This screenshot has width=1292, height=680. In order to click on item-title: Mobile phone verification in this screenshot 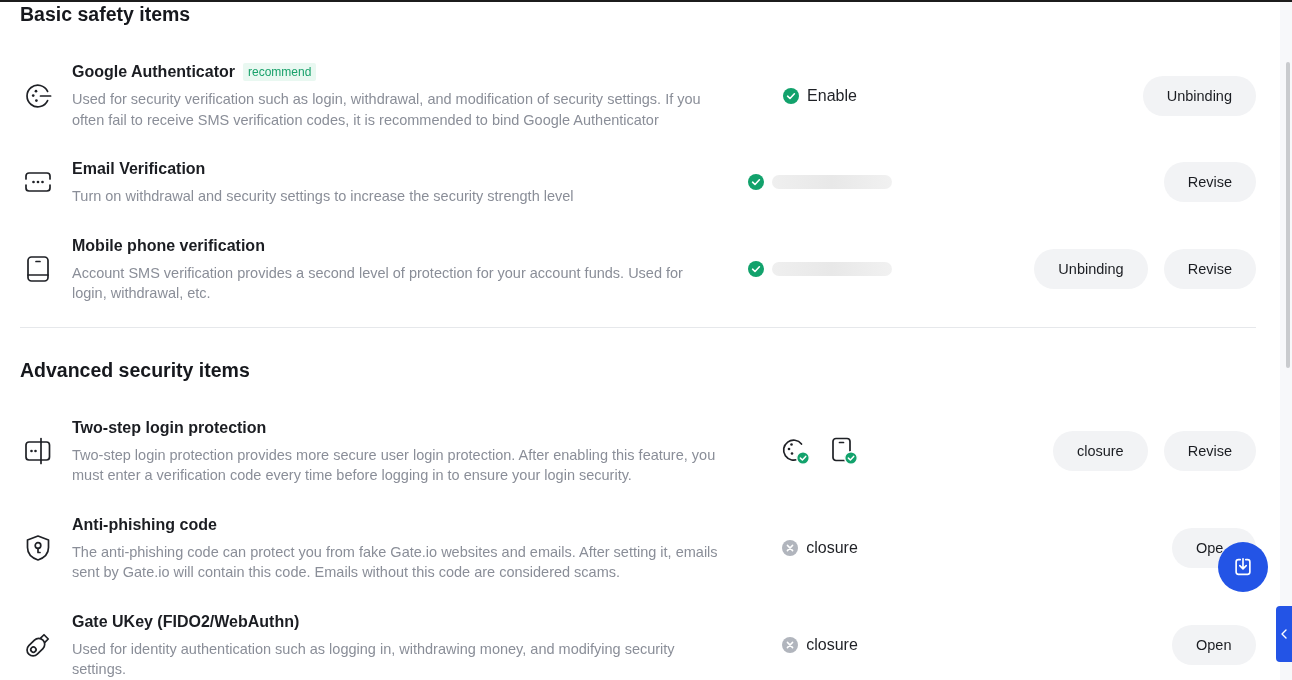, I will do `click(168, 245)`.